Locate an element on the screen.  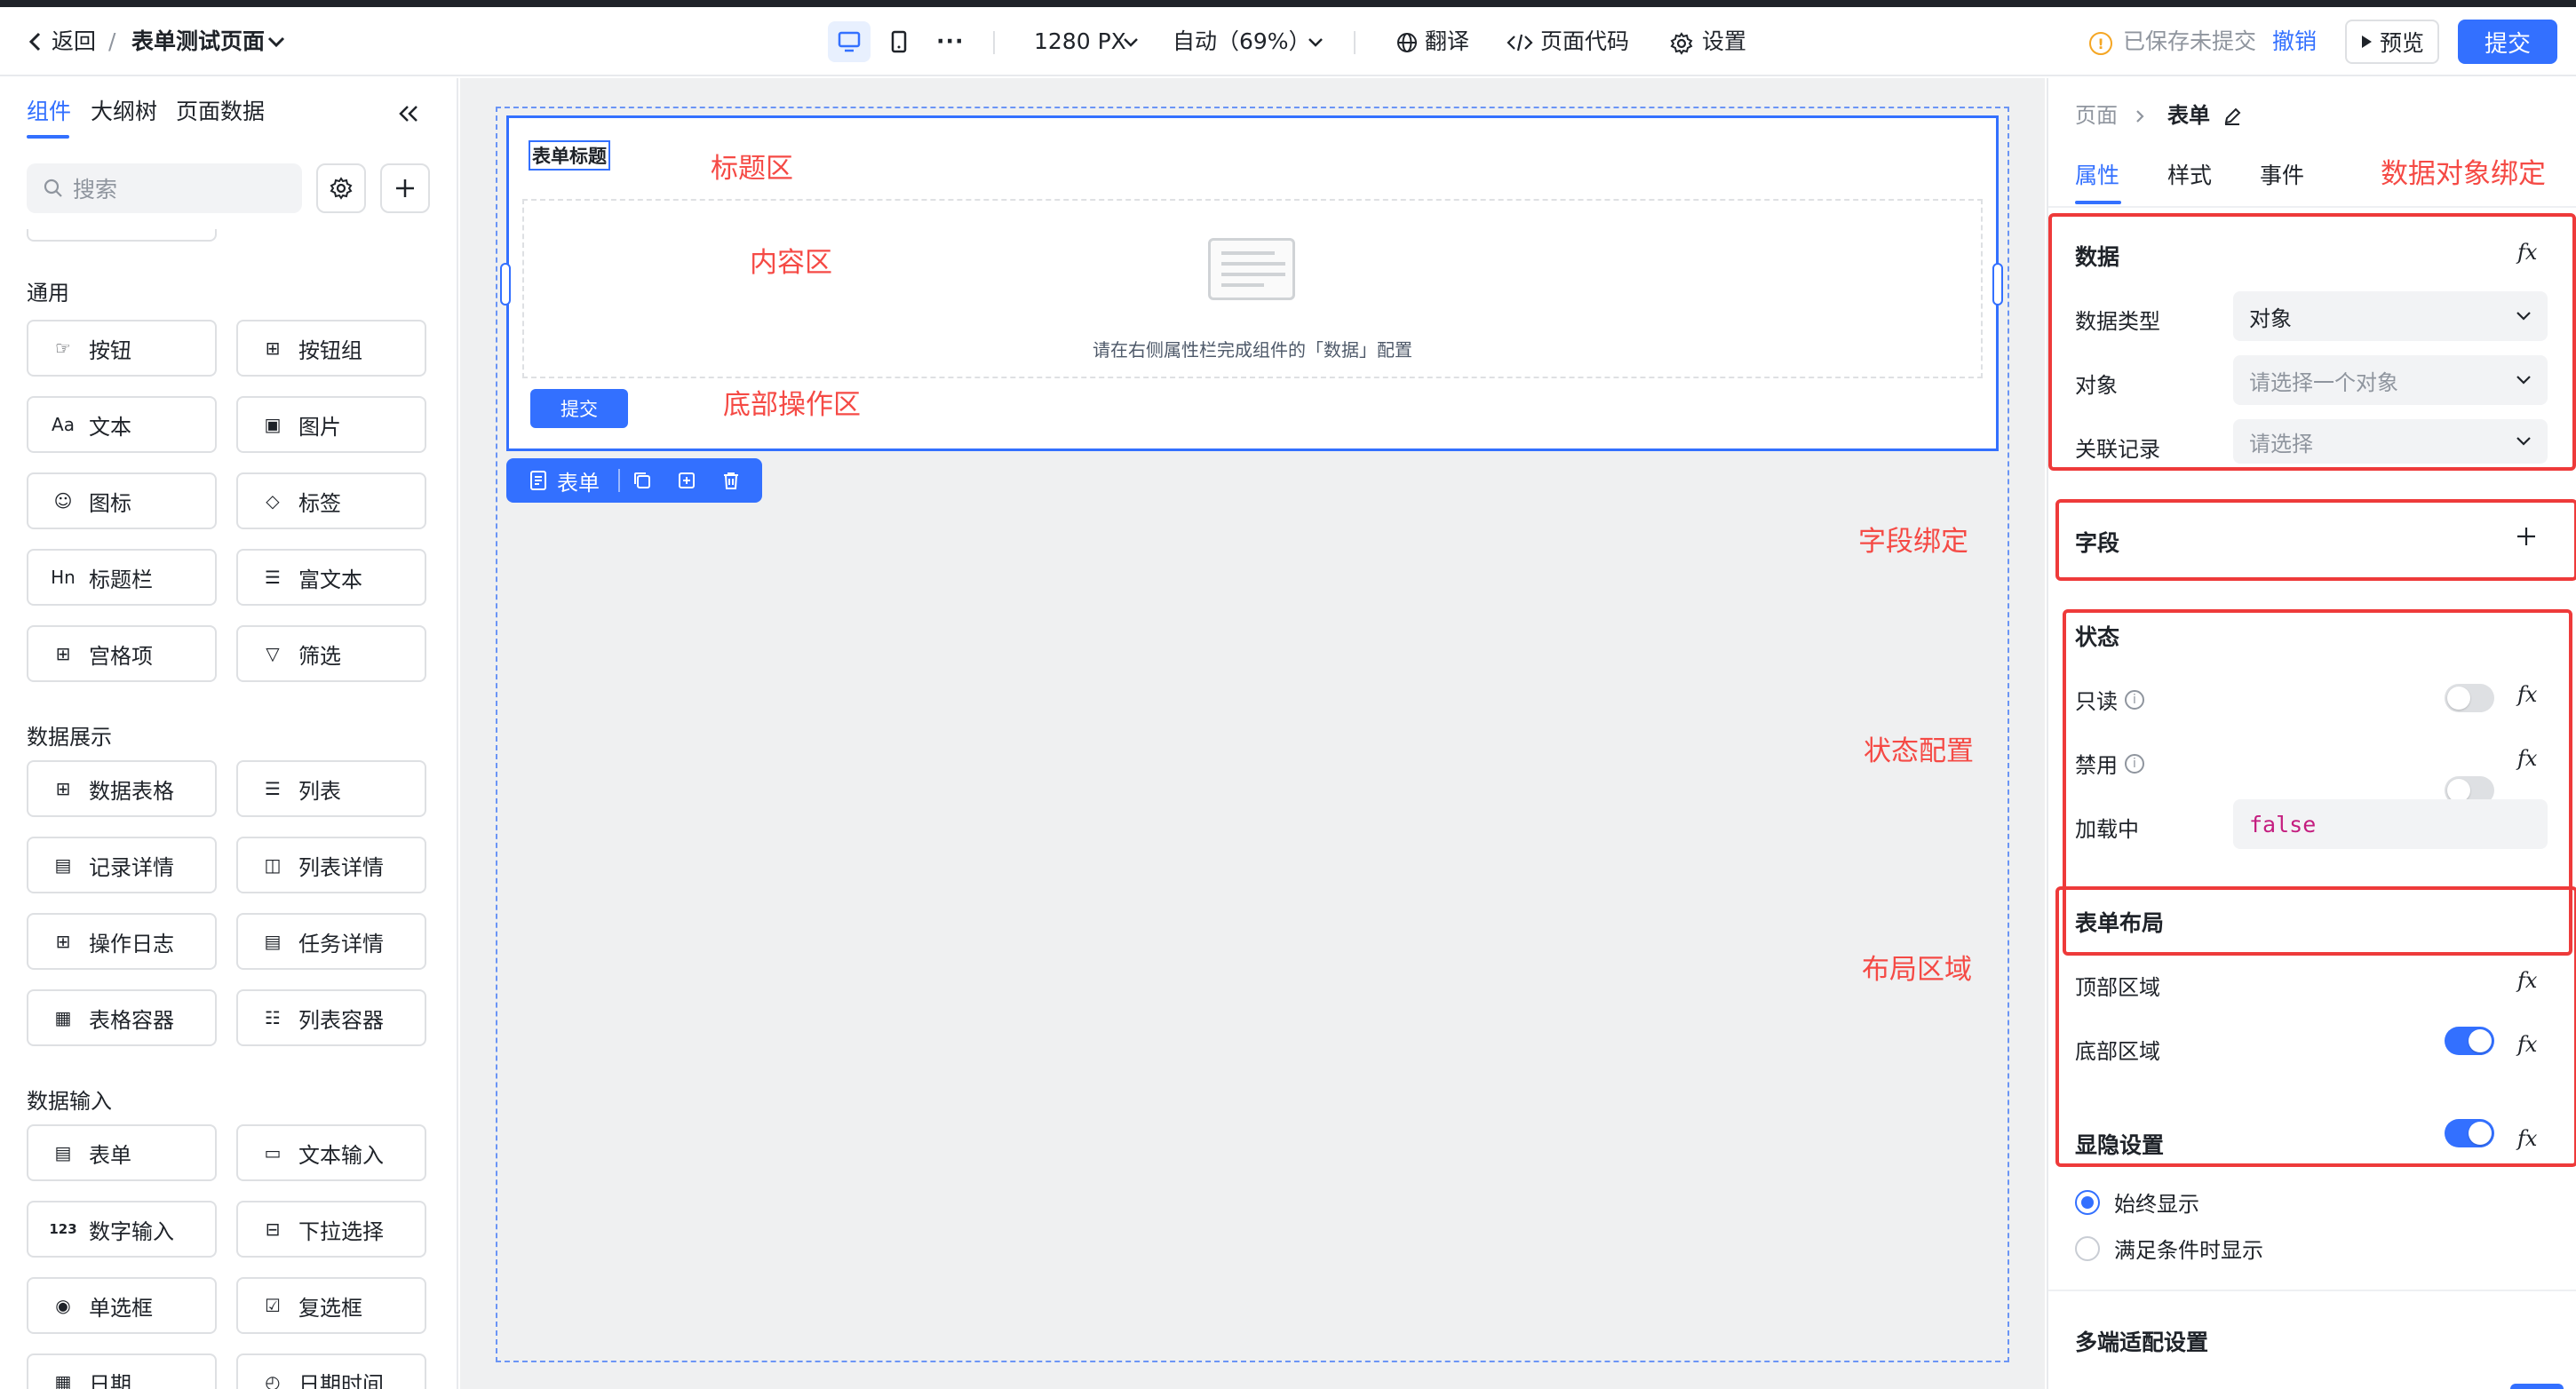
data-type-select: 对象 is located at coordinates (2390, 316).